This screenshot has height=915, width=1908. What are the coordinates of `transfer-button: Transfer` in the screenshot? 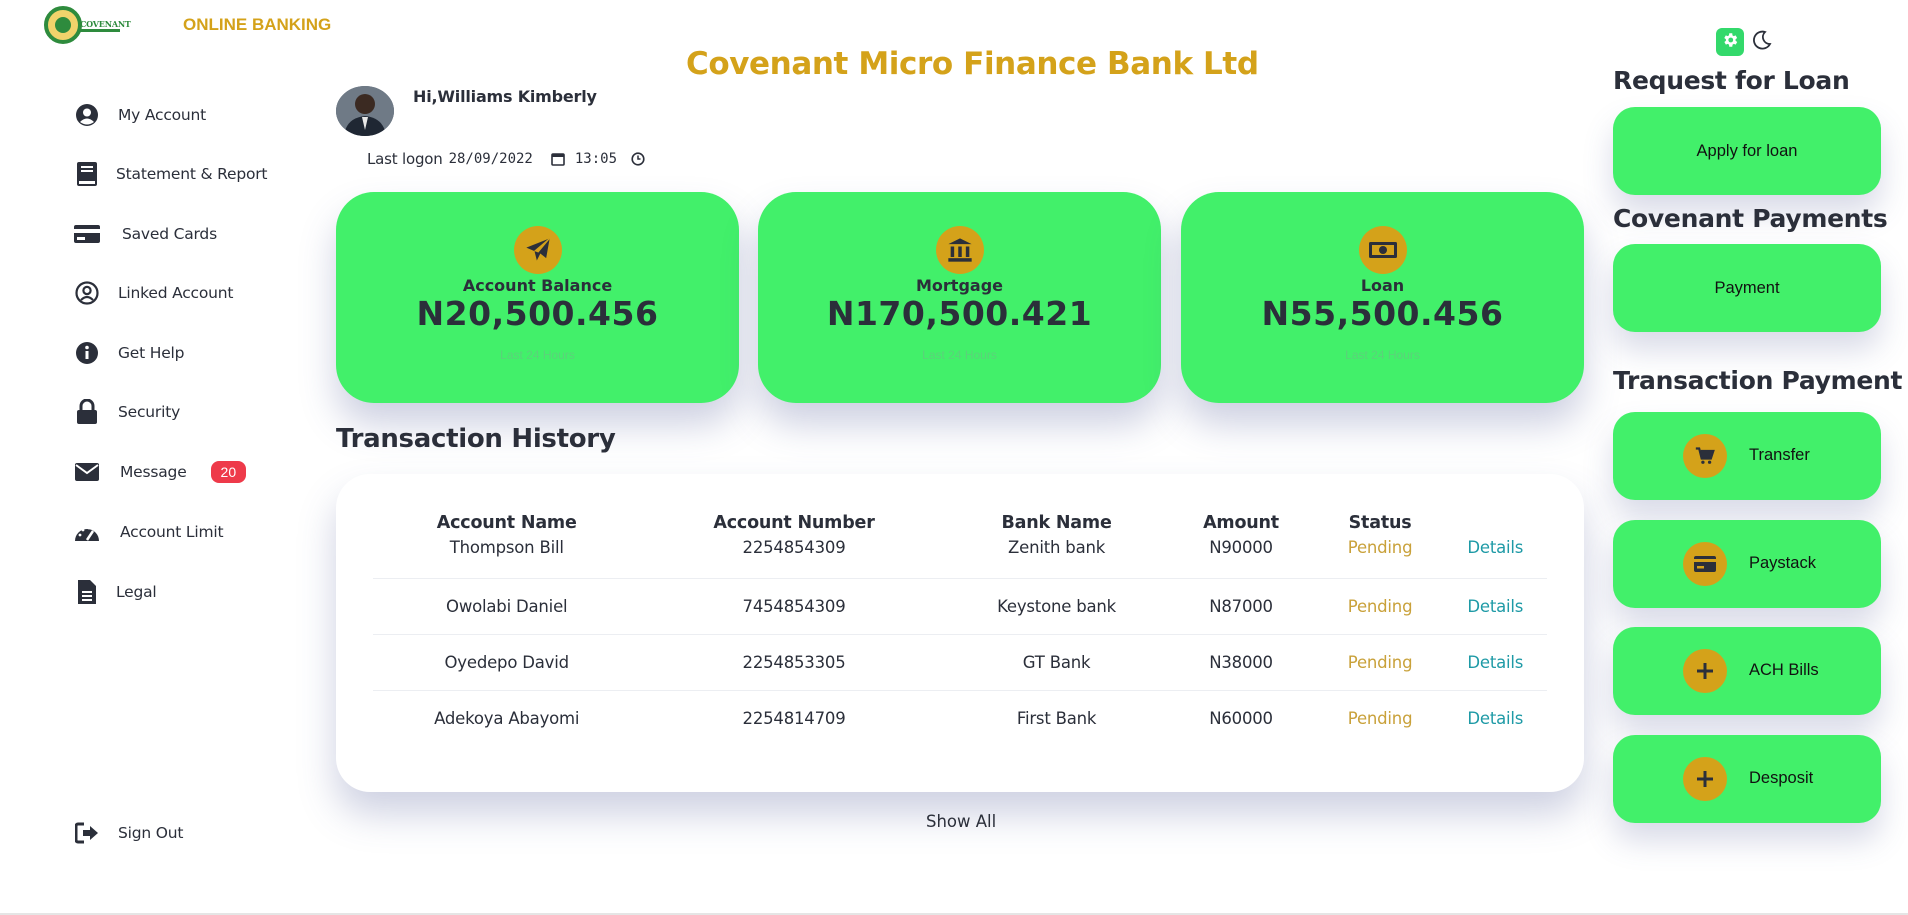 It's located at (1747, 456).